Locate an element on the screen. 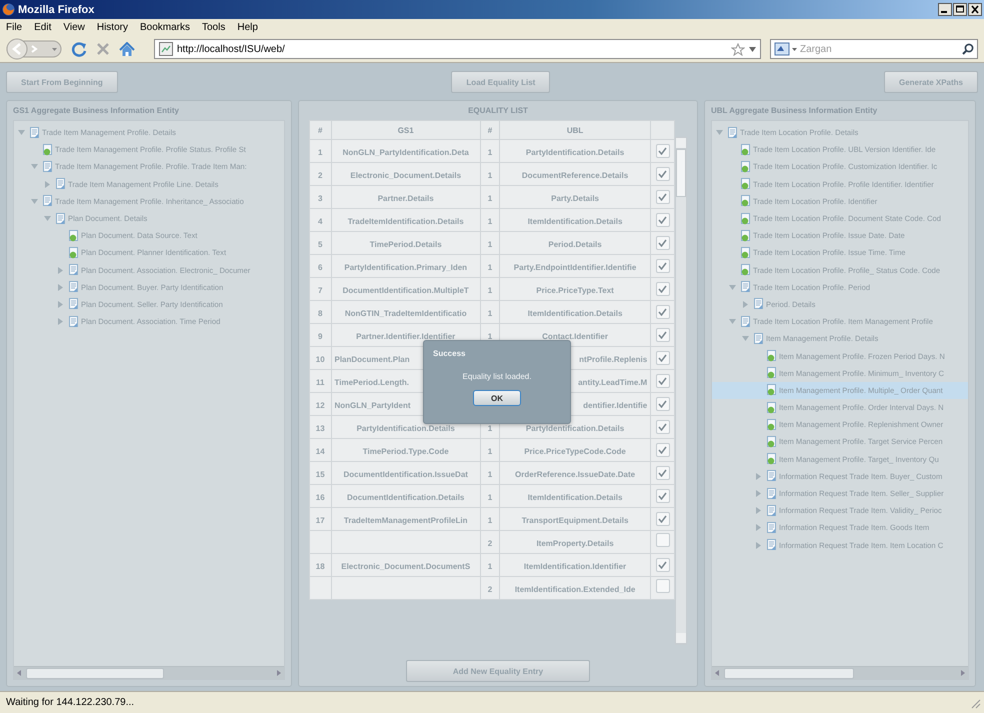 The height and width of the screenshot is (713, 984). ubl-cell: ntProfile.Replenis is located at coordinates (613, 359).